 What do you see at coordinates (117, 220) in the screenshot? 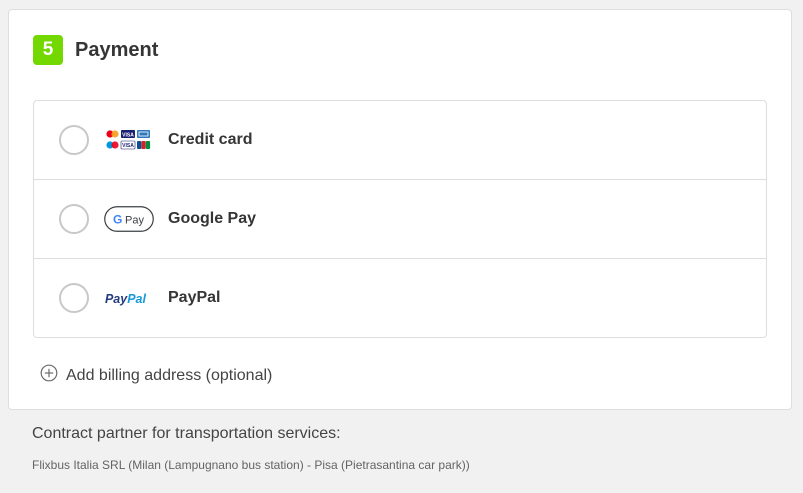
I see `svg-text: G` at bounding box center [117, 220].